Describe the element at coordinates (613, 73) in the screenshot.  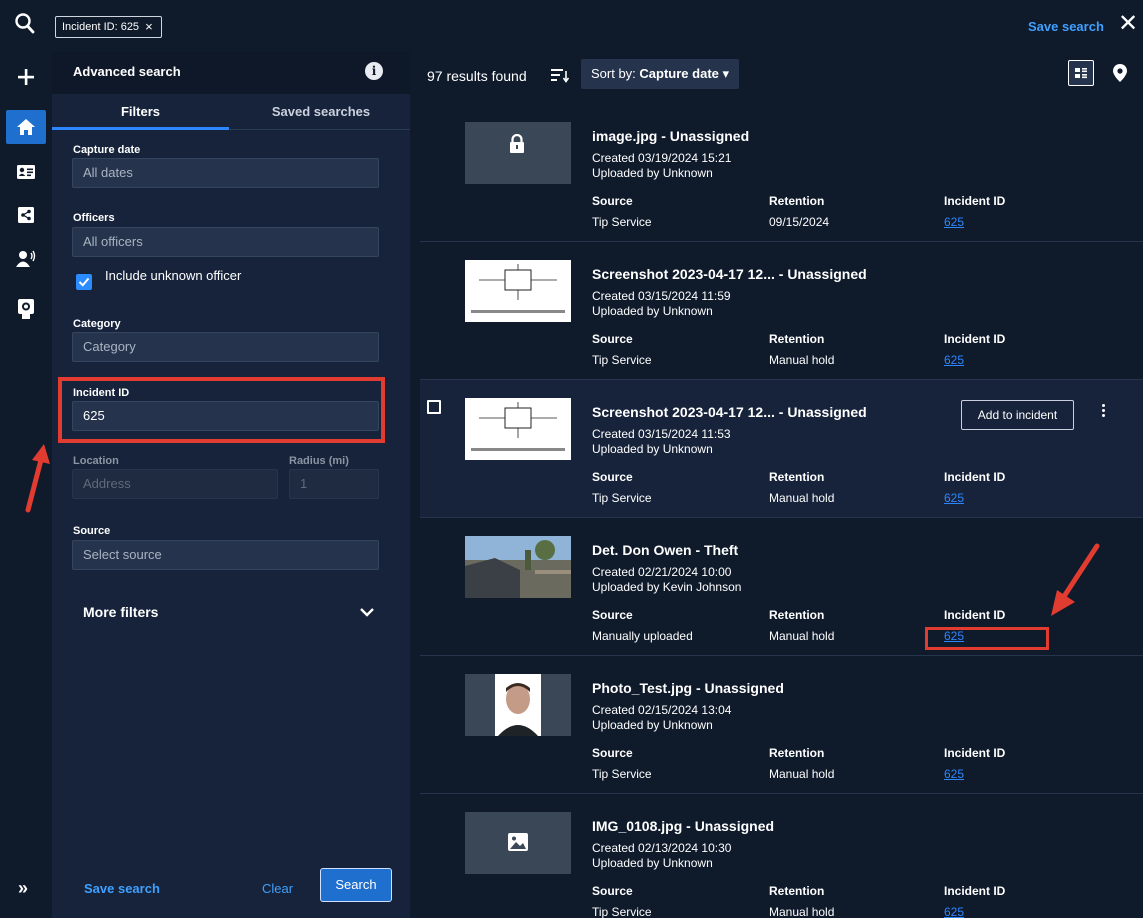
I see `sort-prefix: Sort by:` at that location.